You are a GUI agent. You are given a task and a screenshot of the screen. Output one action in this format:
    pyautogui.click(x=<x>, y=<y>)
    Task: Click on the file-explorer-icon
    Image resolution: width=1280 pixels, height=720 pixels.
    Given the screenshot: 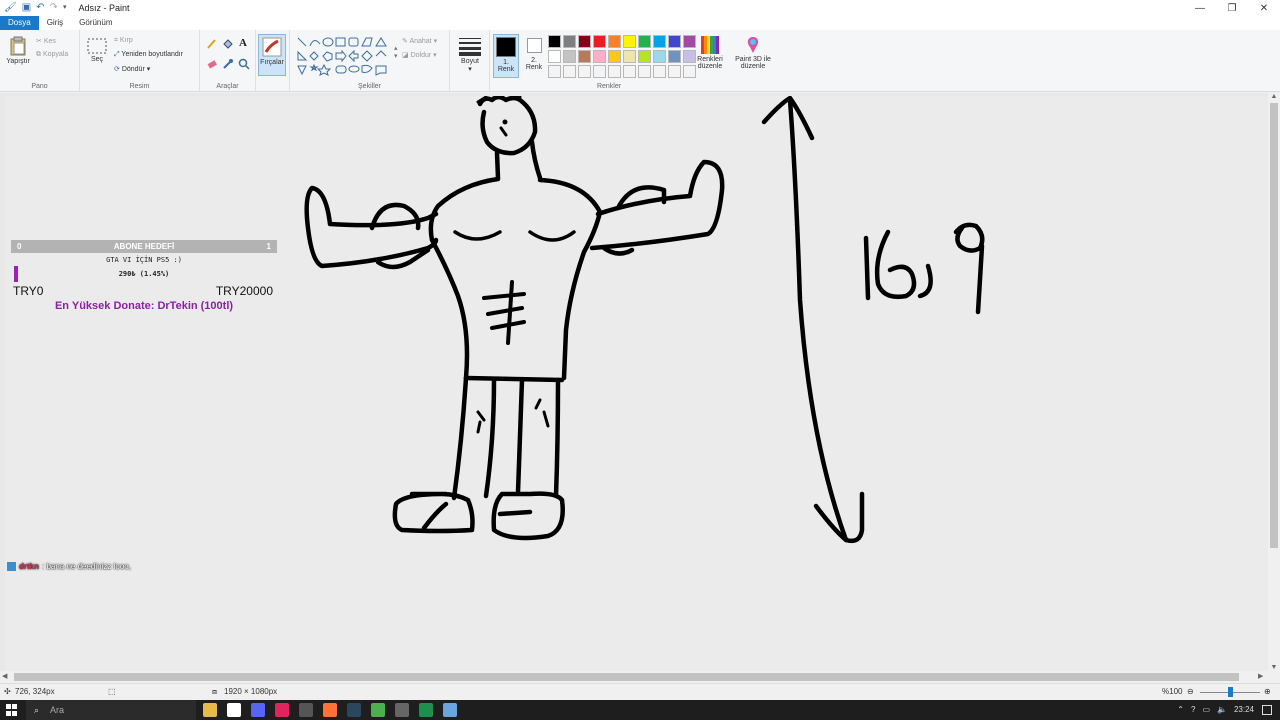 What is the action you would take?
    pyautogui.click(x=210, y=710)
    